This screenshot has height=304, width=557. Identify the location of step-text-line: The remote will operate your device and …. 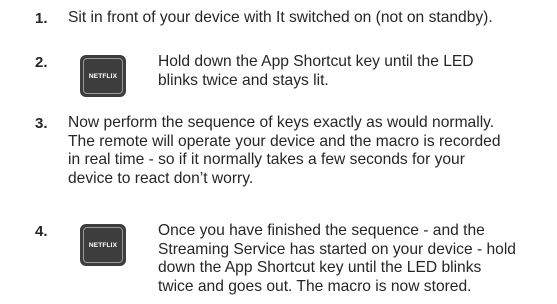
(284, 141).